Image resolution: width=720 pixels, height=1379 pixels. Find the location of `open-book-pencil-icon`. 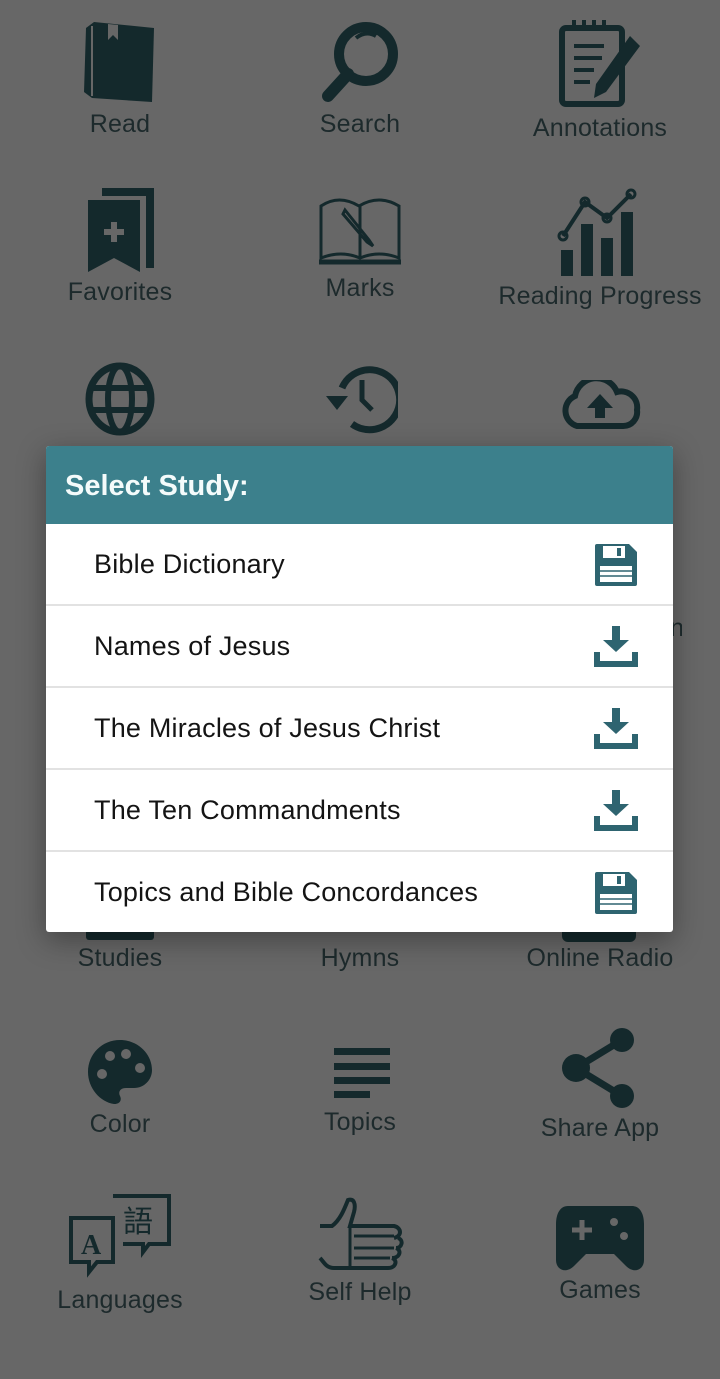

open-book-pencil-icon is located at coordinates (360, 231).